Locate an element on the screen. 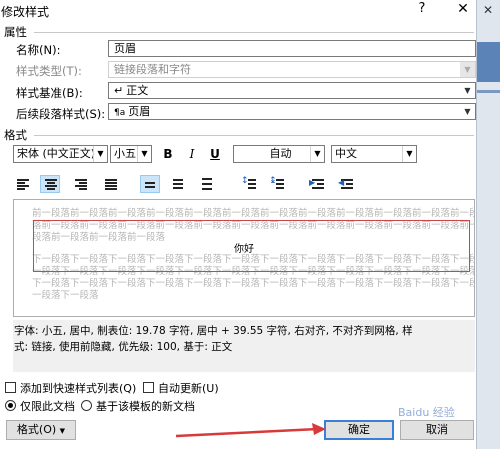 This screenshot has width=500, height=449. style-type-select: 链接段落和字符 ▼ is located at coordinates (292, 69).